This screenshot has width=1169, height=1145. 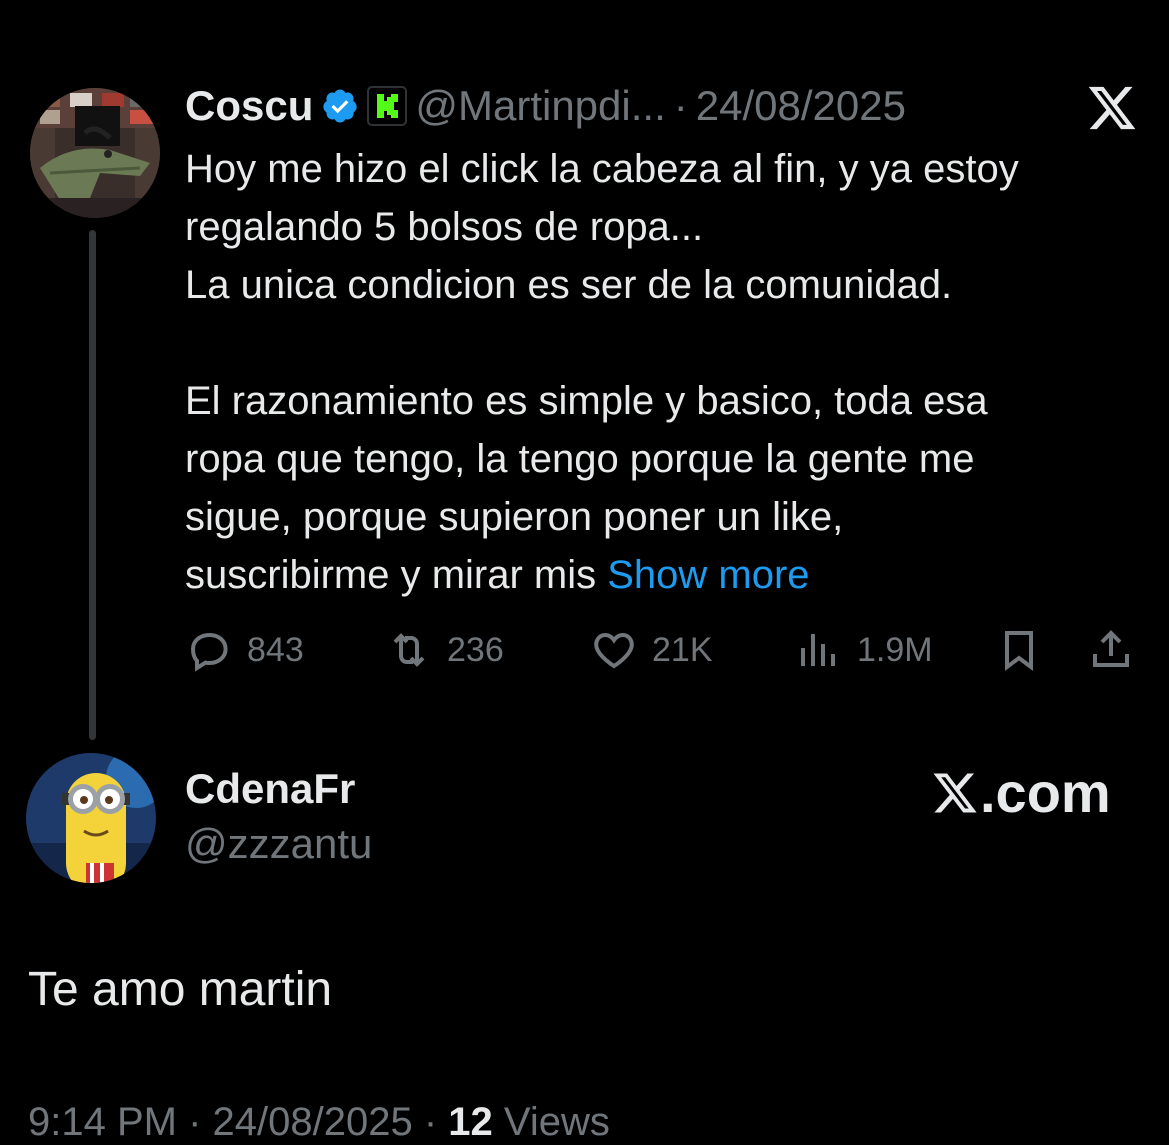 What do you see at coordinates (91, 818) in the screenshot?
I see `reply-avatar` at bounding box center [91, 818].